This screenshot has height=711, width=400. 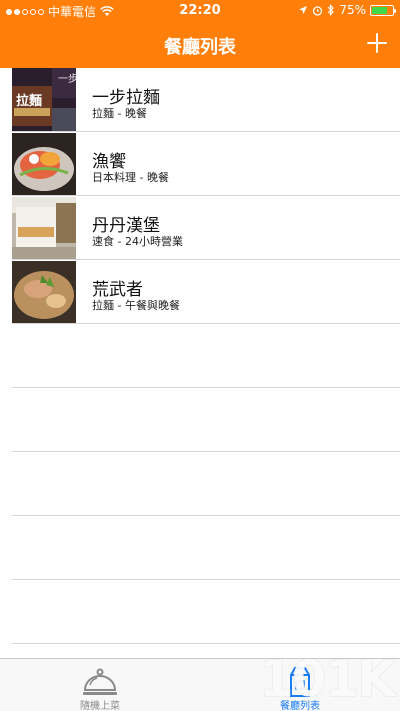 I want to click on list-item: 荒武者 拉麵 - 午餐與晚餐, so click(x=200, y=292).